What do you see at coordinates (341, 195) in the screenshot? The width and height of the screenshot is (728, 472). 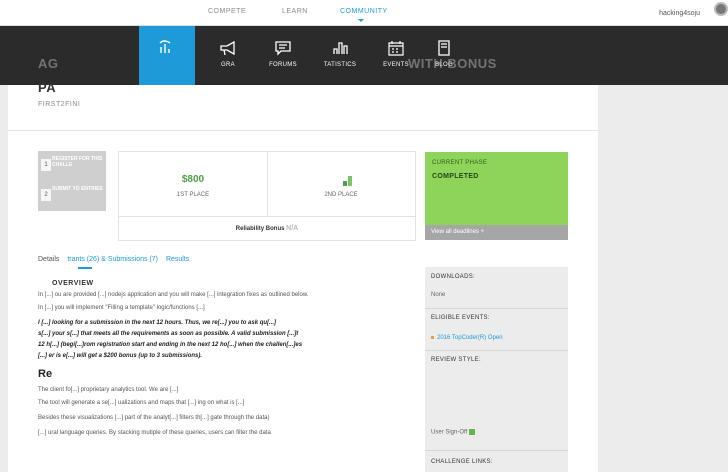 I see `second-place-label: 2ND PLACE` at bounding box center [341, 195].